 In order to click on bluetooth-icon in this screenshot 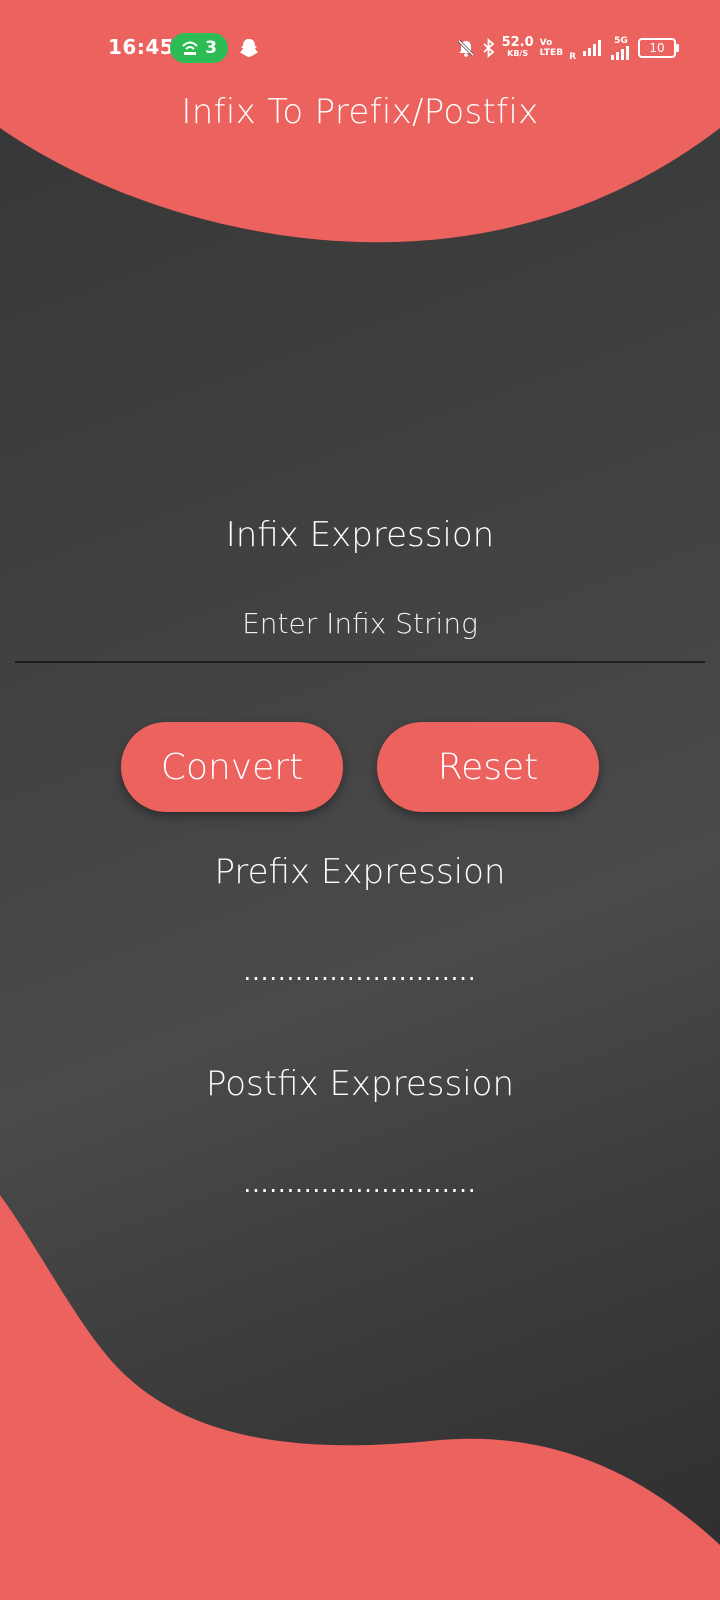, I will do `click(488, 48)`.